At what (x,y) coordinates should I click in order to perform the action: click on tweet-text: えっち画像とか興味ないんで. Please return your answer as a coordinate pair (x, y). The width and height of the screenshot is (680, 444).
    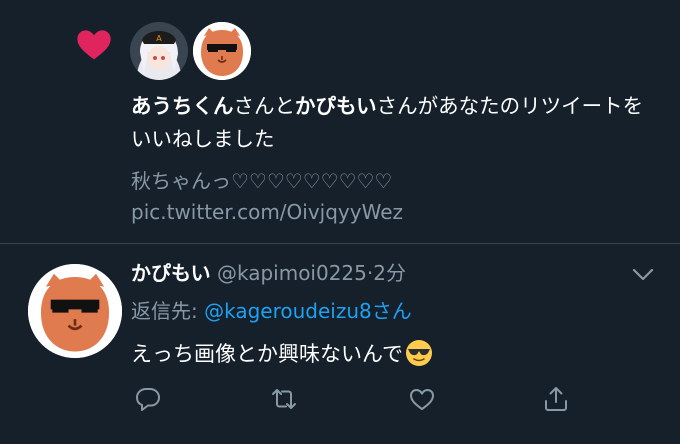
    Looking at the image, I should click on (282, 354).